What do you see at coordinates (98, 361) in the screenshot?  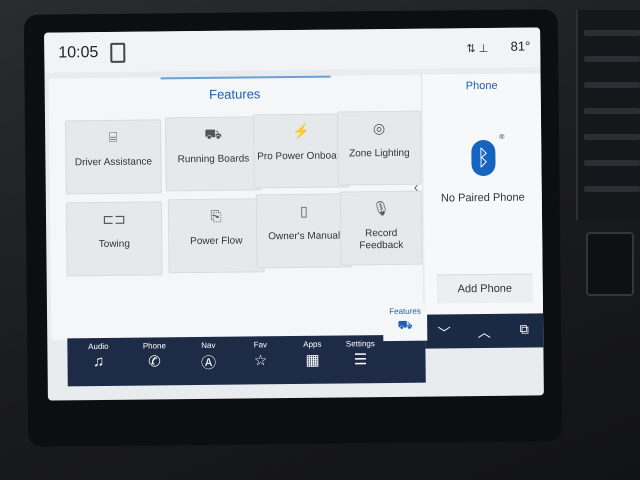 I see `music-note-icon: ♫` at bounding box center [98, 361].